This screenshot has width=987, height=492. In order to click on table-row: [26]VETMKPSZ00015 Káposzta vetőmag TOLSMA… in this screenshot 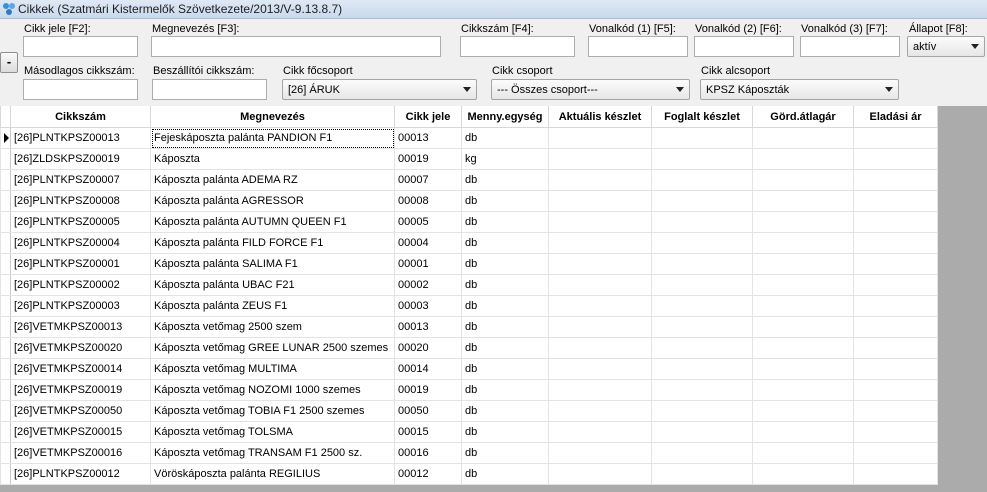, I will do `click(469, 432)`.